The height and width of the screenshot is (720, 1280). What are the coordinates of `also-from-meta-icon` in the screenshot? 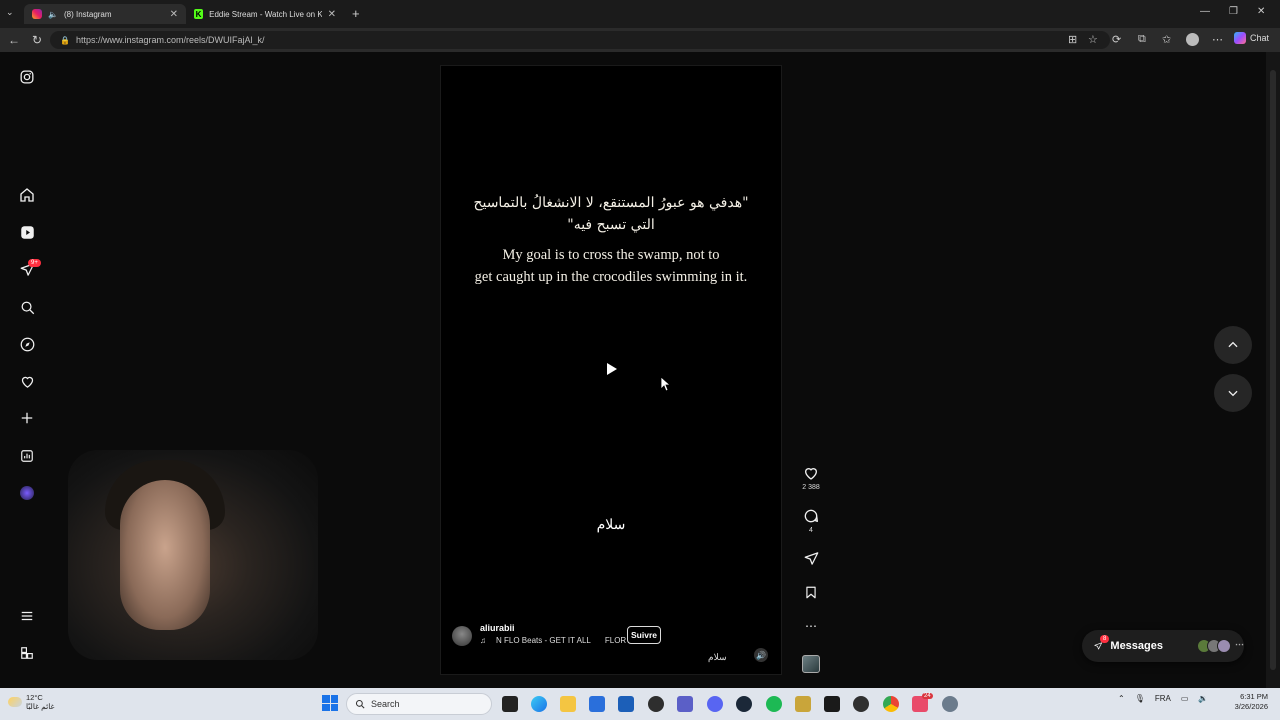 It's located at (27, 653).